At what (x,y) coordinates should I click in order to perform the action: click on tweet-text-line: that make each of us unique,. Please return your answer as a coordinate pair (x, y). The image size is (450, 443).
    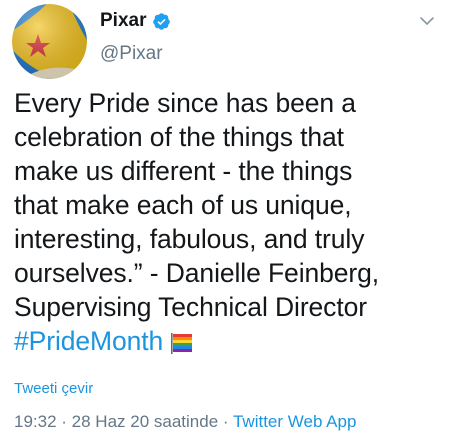
    Looking at the image, I should click on (183, 205).